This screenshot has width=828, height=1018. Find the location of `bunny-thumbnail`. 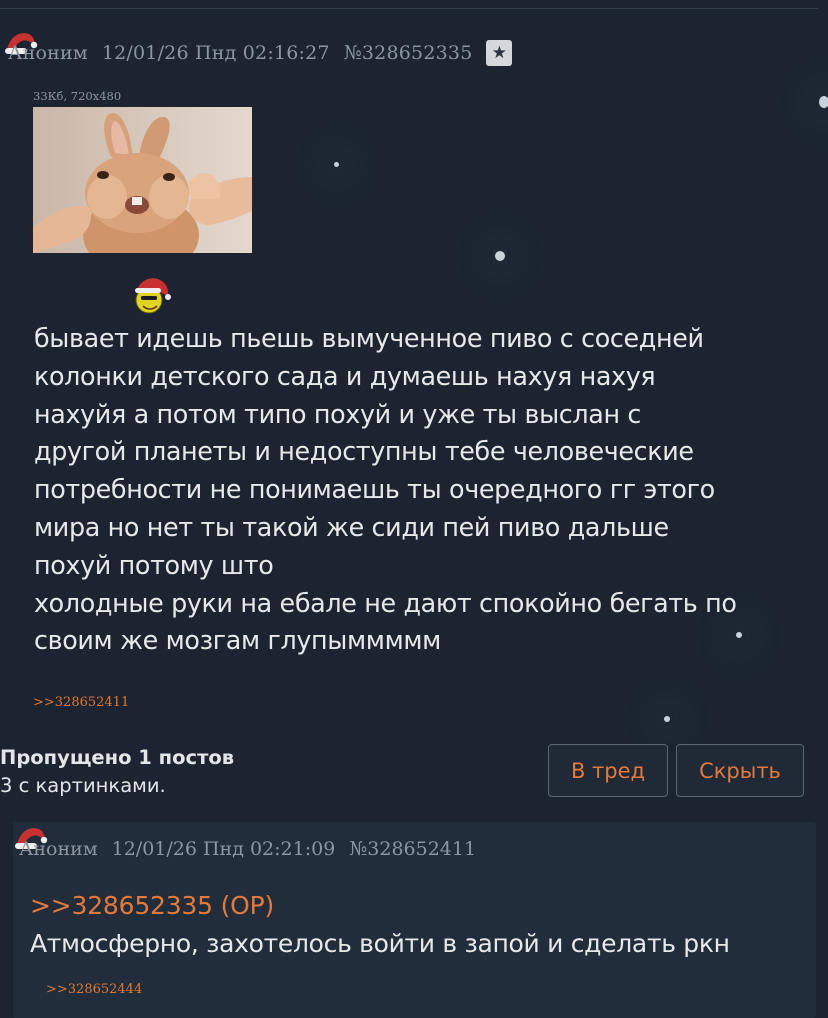

bunny-thumbnail is located at coordinates (142, 180).